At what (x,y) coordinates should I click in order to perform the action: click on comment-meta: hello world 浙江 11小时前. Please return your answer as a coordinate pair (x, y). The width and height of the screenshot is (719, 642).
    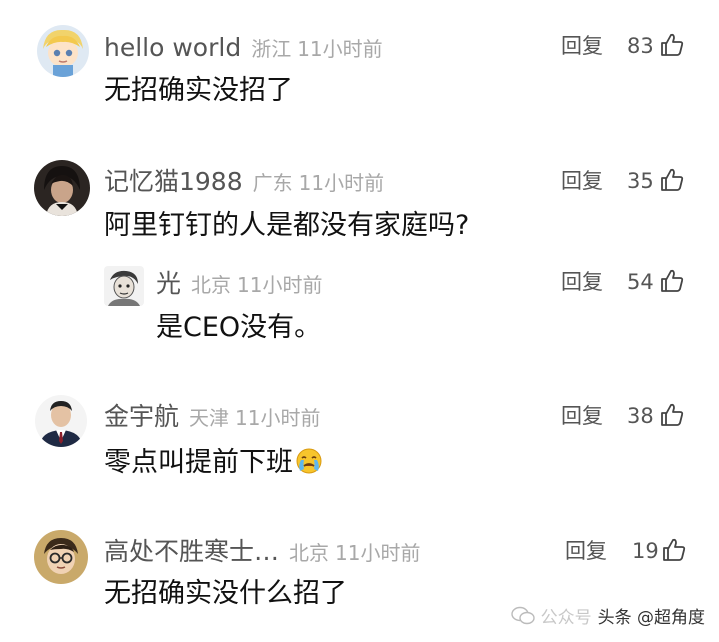
    Looking at the image, I should click on (243, 47).